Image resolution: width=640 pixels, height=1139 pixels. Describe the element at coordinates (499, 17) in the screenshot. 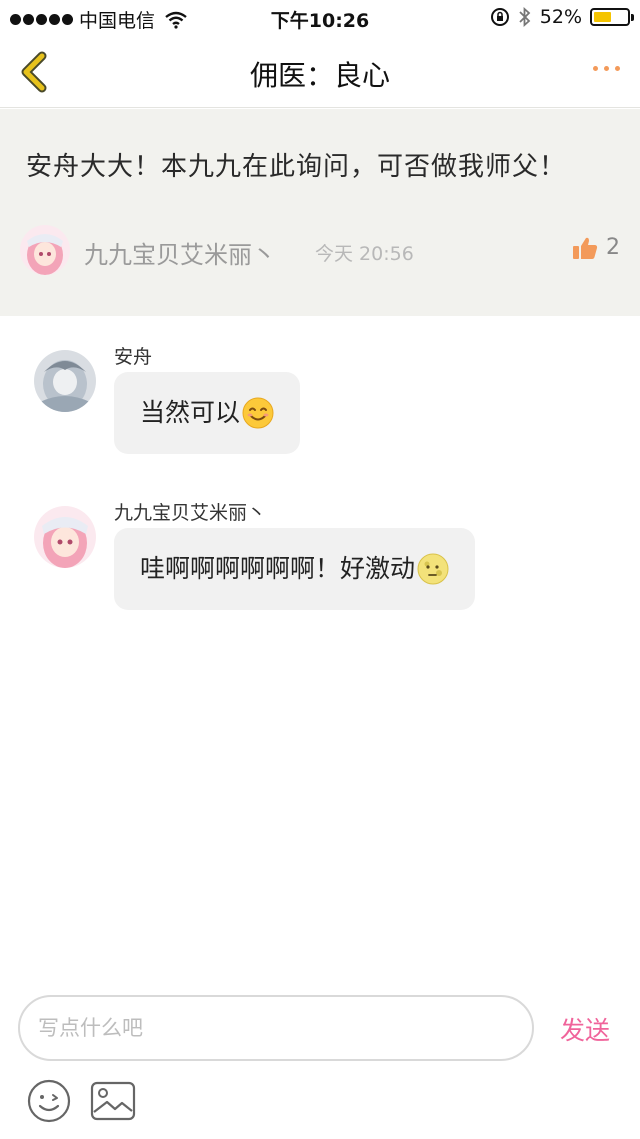

I see `rotation-lock-icon` at that location.